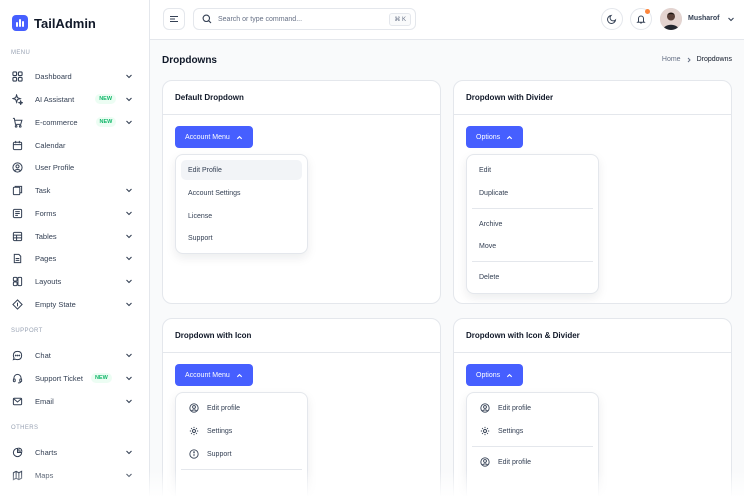  Describe the element at coordinates (17, 76) in the screenshot. I see `grid-icon` at that location.